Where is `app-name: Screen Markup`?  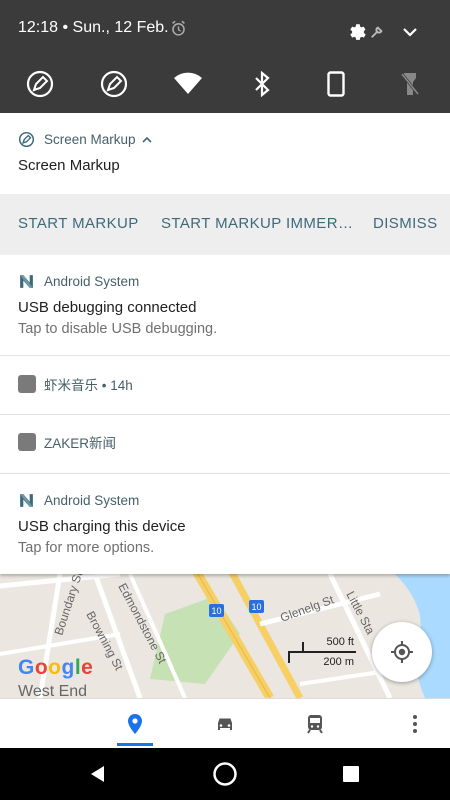
app-name: Screen Markup is located at coordinates (90, 139).